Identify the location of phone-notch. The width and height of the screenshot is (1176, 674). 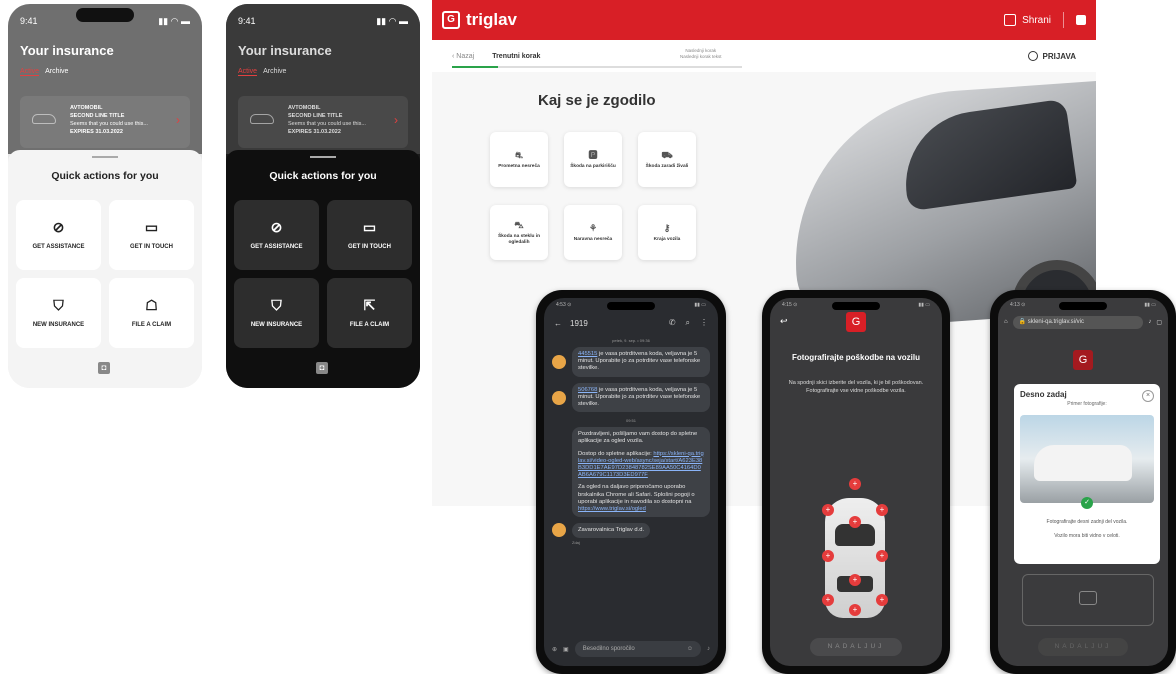
(105, 15).